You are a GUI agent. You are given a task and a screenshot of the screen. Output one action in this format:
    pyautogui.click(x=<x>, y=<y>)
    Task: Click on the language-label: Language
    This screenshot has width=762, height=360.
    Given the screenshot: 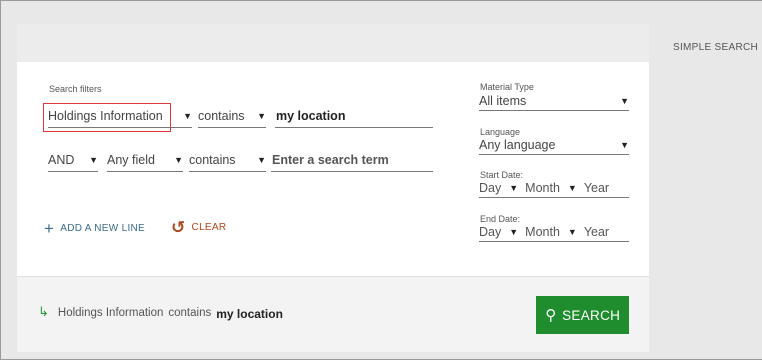 What is the action you would take?
    pyautogui.click(x=500, y=132)
    